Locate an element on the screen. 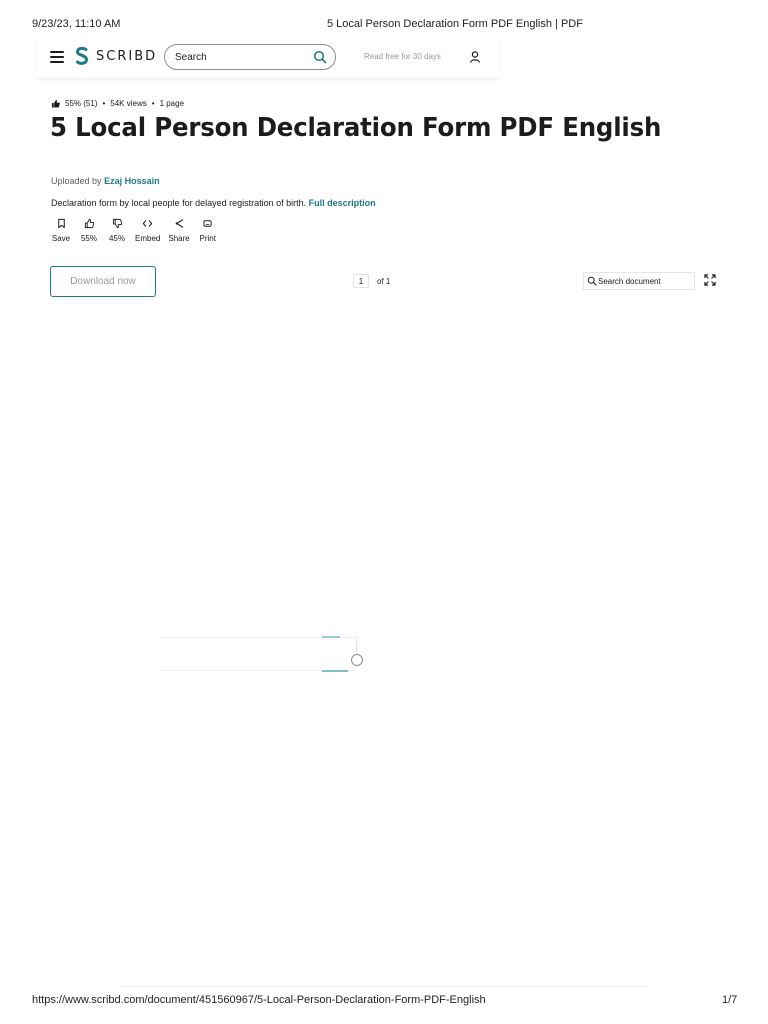 The width and height of the screenshot is (768, 1024). document-page-edge is located at coordinates (356, 646).